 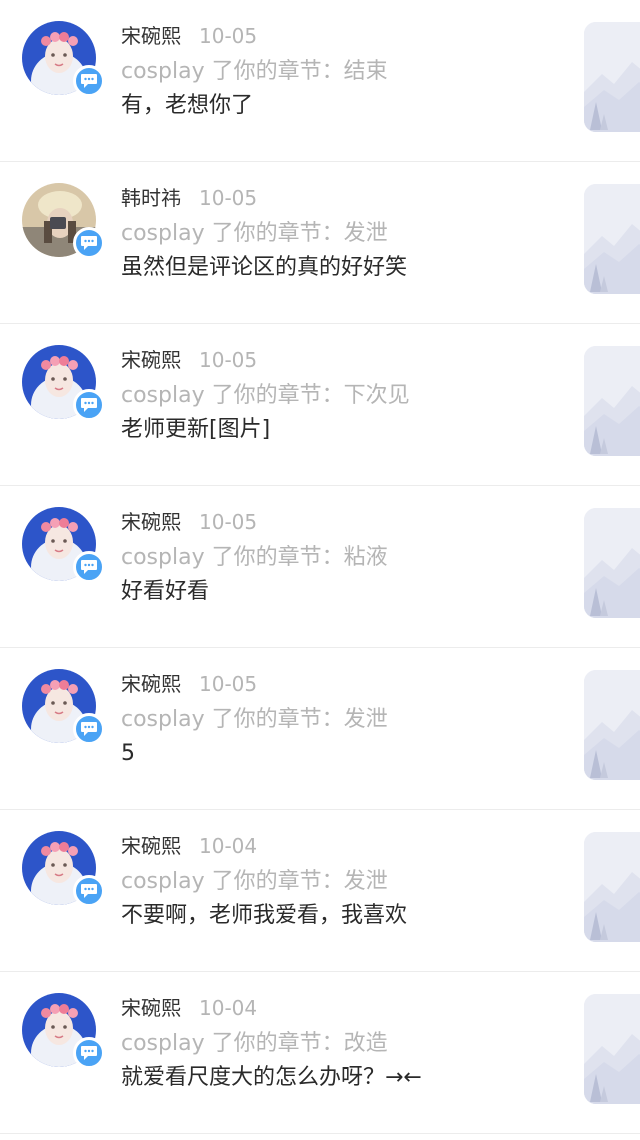 What do you see at coordinates (196, 429) in the screenshot?
I see `comment-text: 老师更新[图片]` at bounding box center [196, 429].